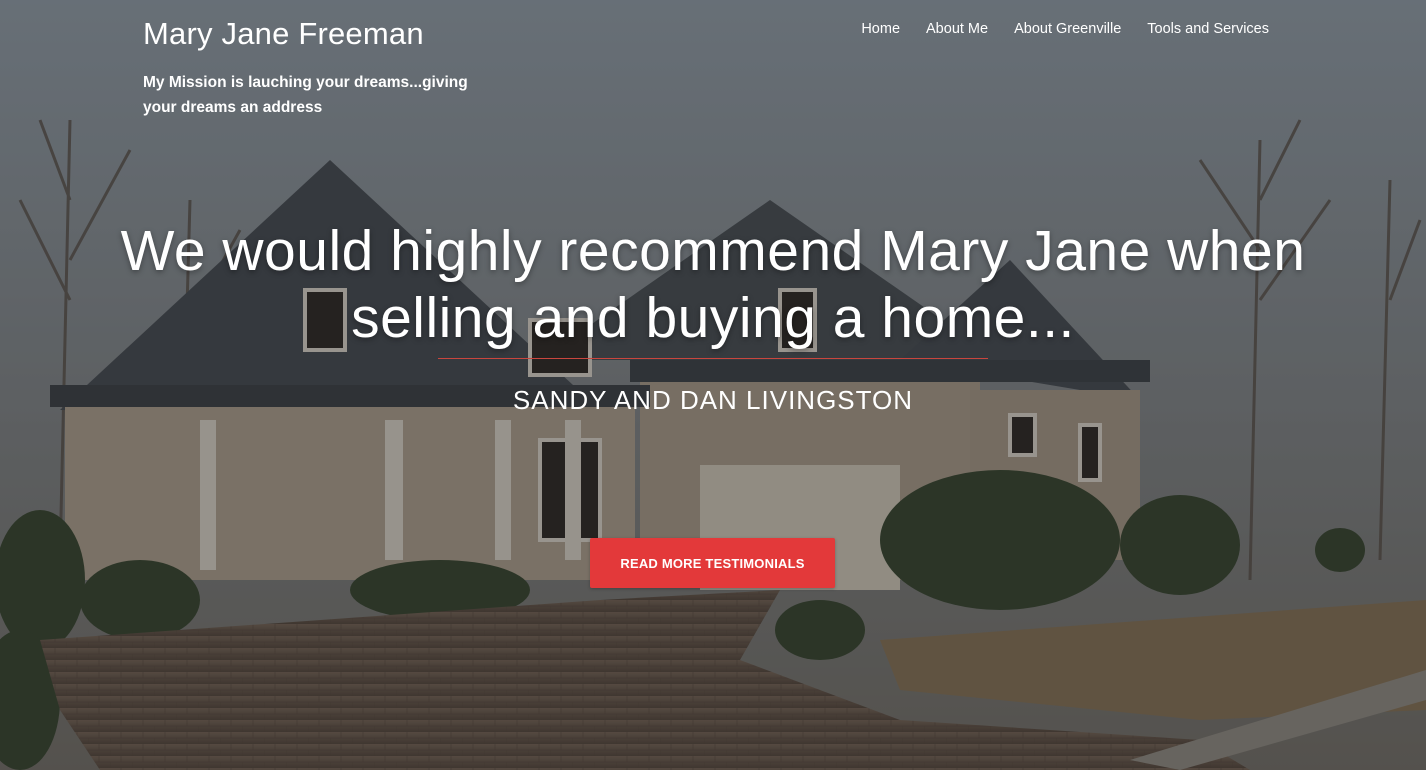 This screenshot has width=1426, height=770. Describe the element at coordinates (1201, 29) in the screenshot. I see `nav-item-tools-and-services: Tools and Services` at that location.